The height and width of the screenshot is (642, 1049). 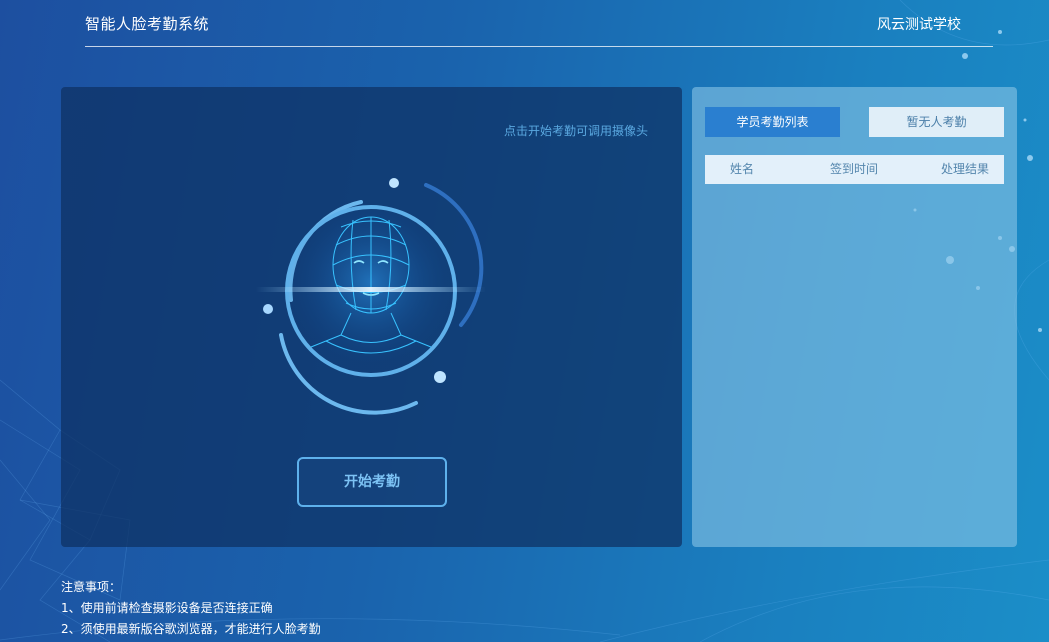 I want to click on attendance-table-header: 姓名 签到时间 处理结果, so click(x=854, y=169).